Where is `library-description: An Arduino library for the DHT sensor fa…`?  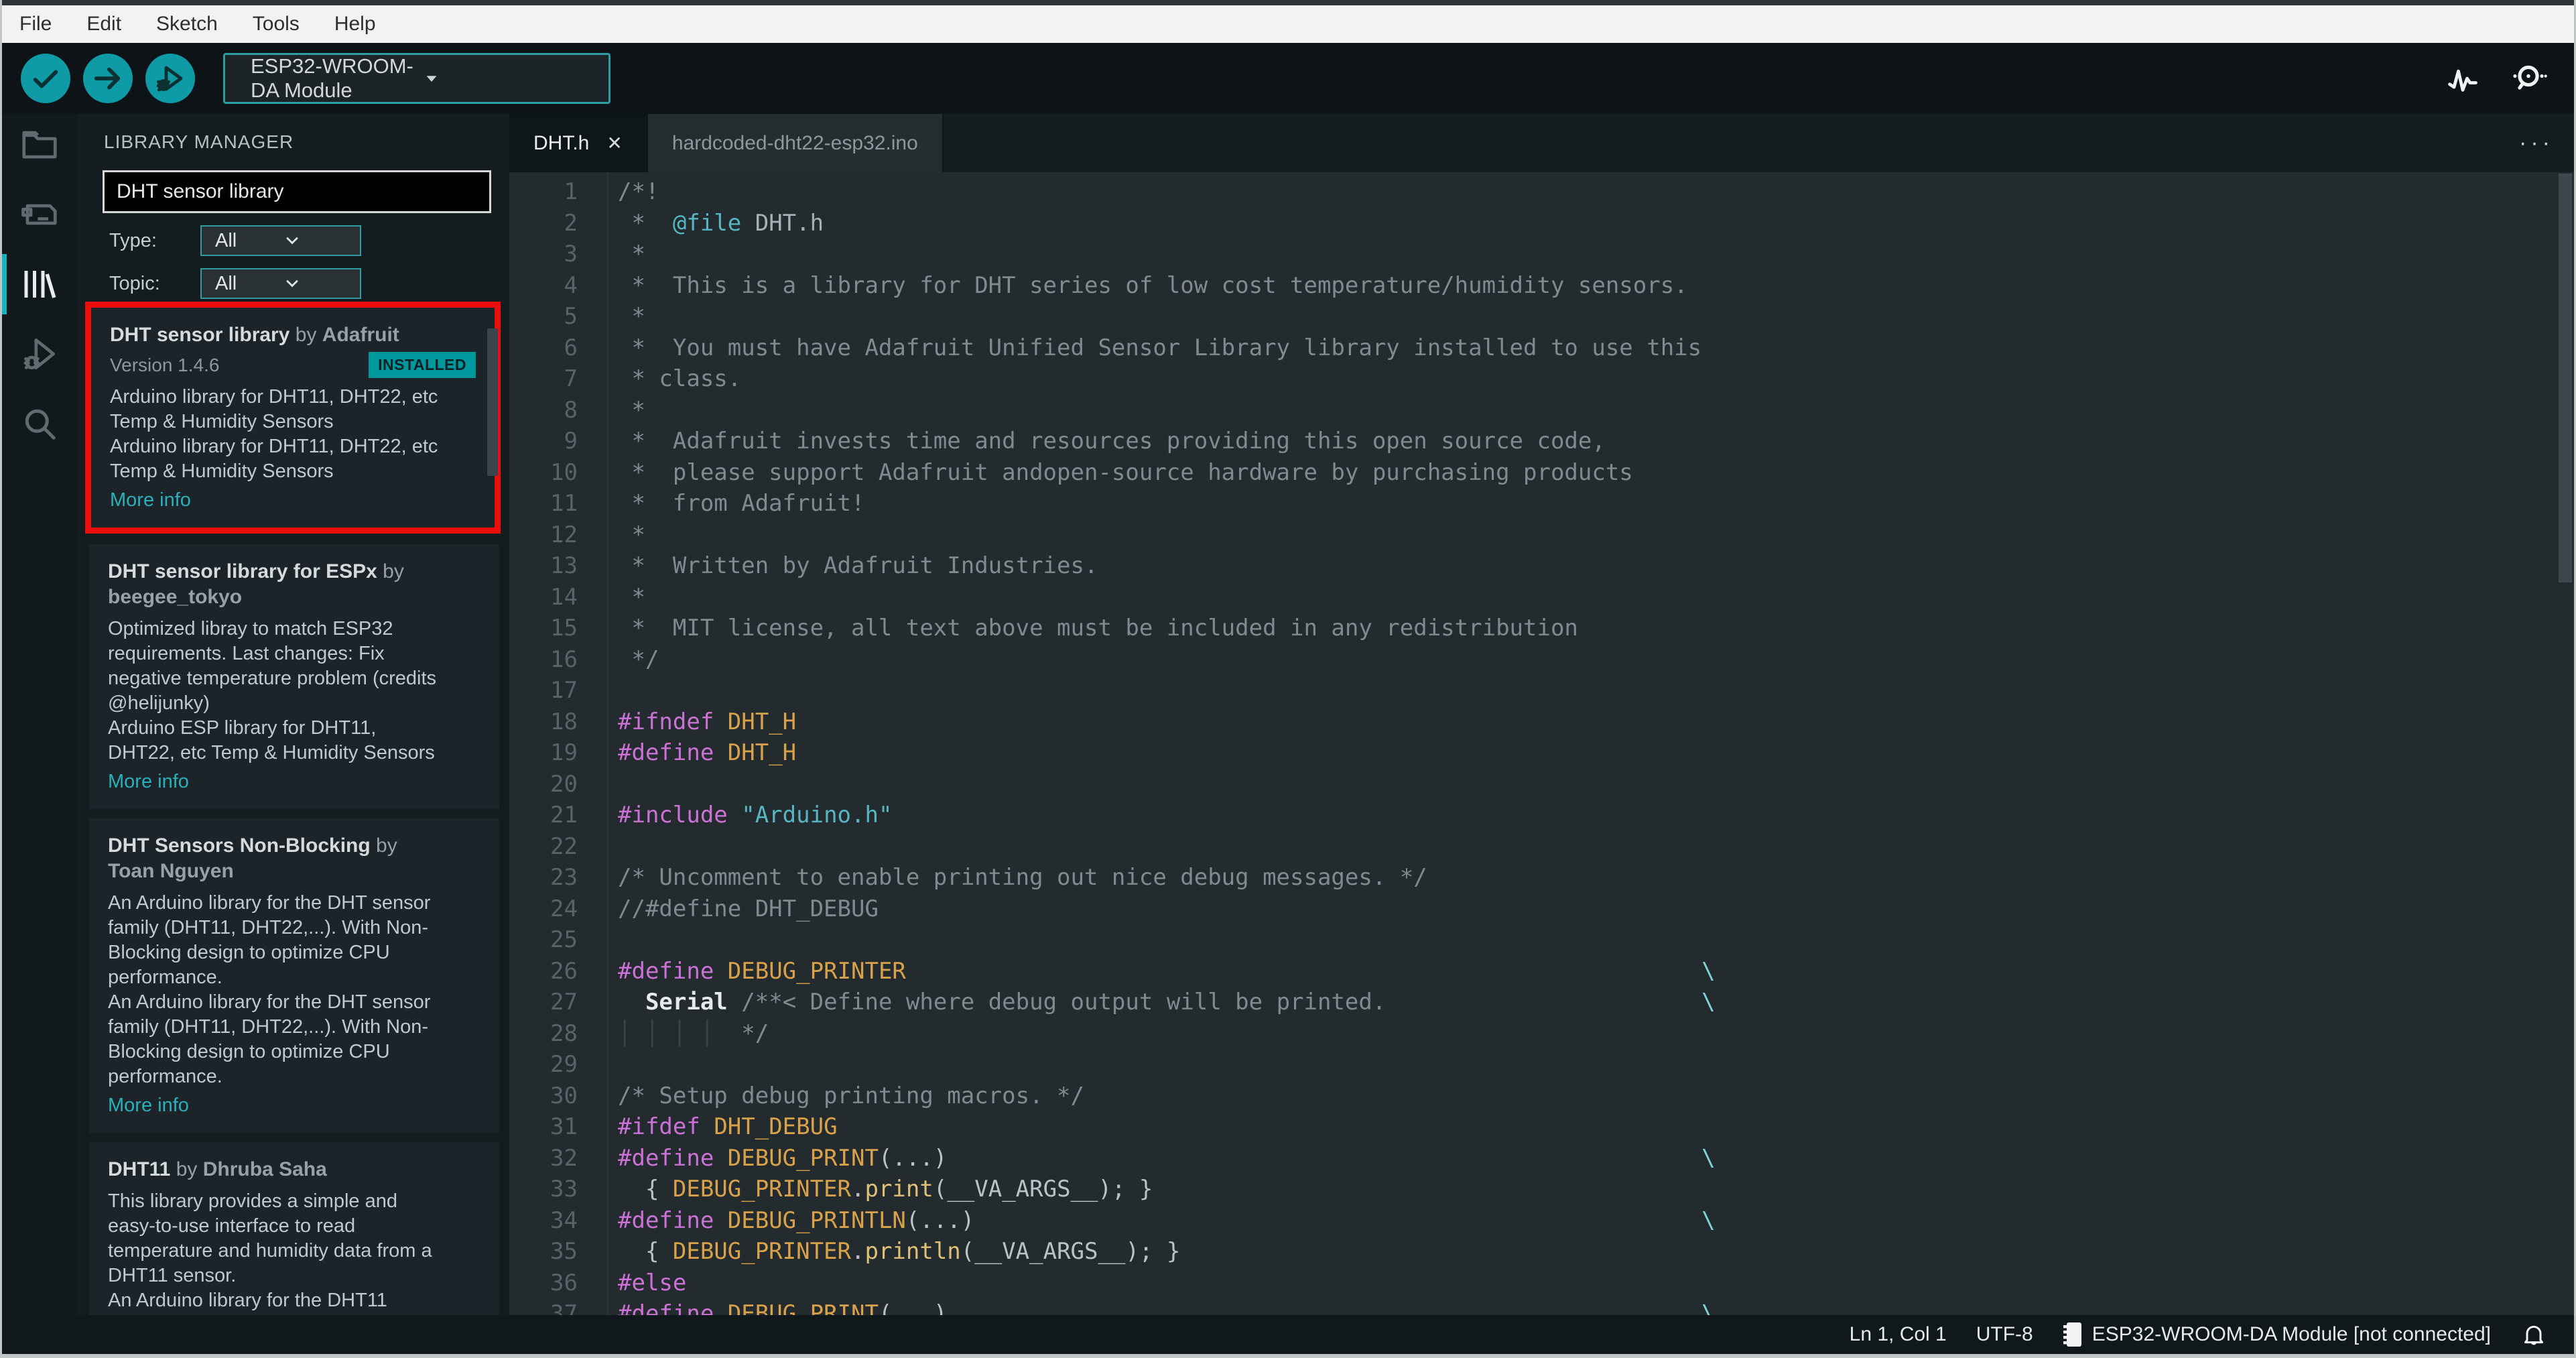 library-description: An Arduino library for the DHT sensor fa… is located at coordinates (269, 989).